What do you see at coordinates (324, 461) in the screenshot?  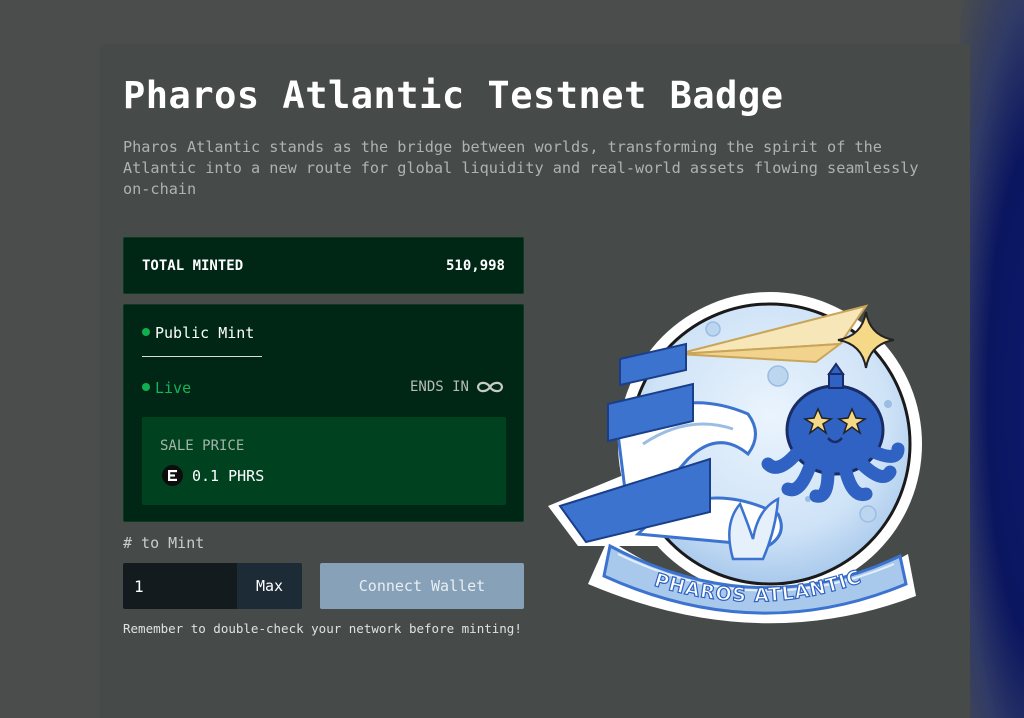 I see `sale-price-box: SALE PRICE 0.1 PHRS` at bounding box center [324, 461].